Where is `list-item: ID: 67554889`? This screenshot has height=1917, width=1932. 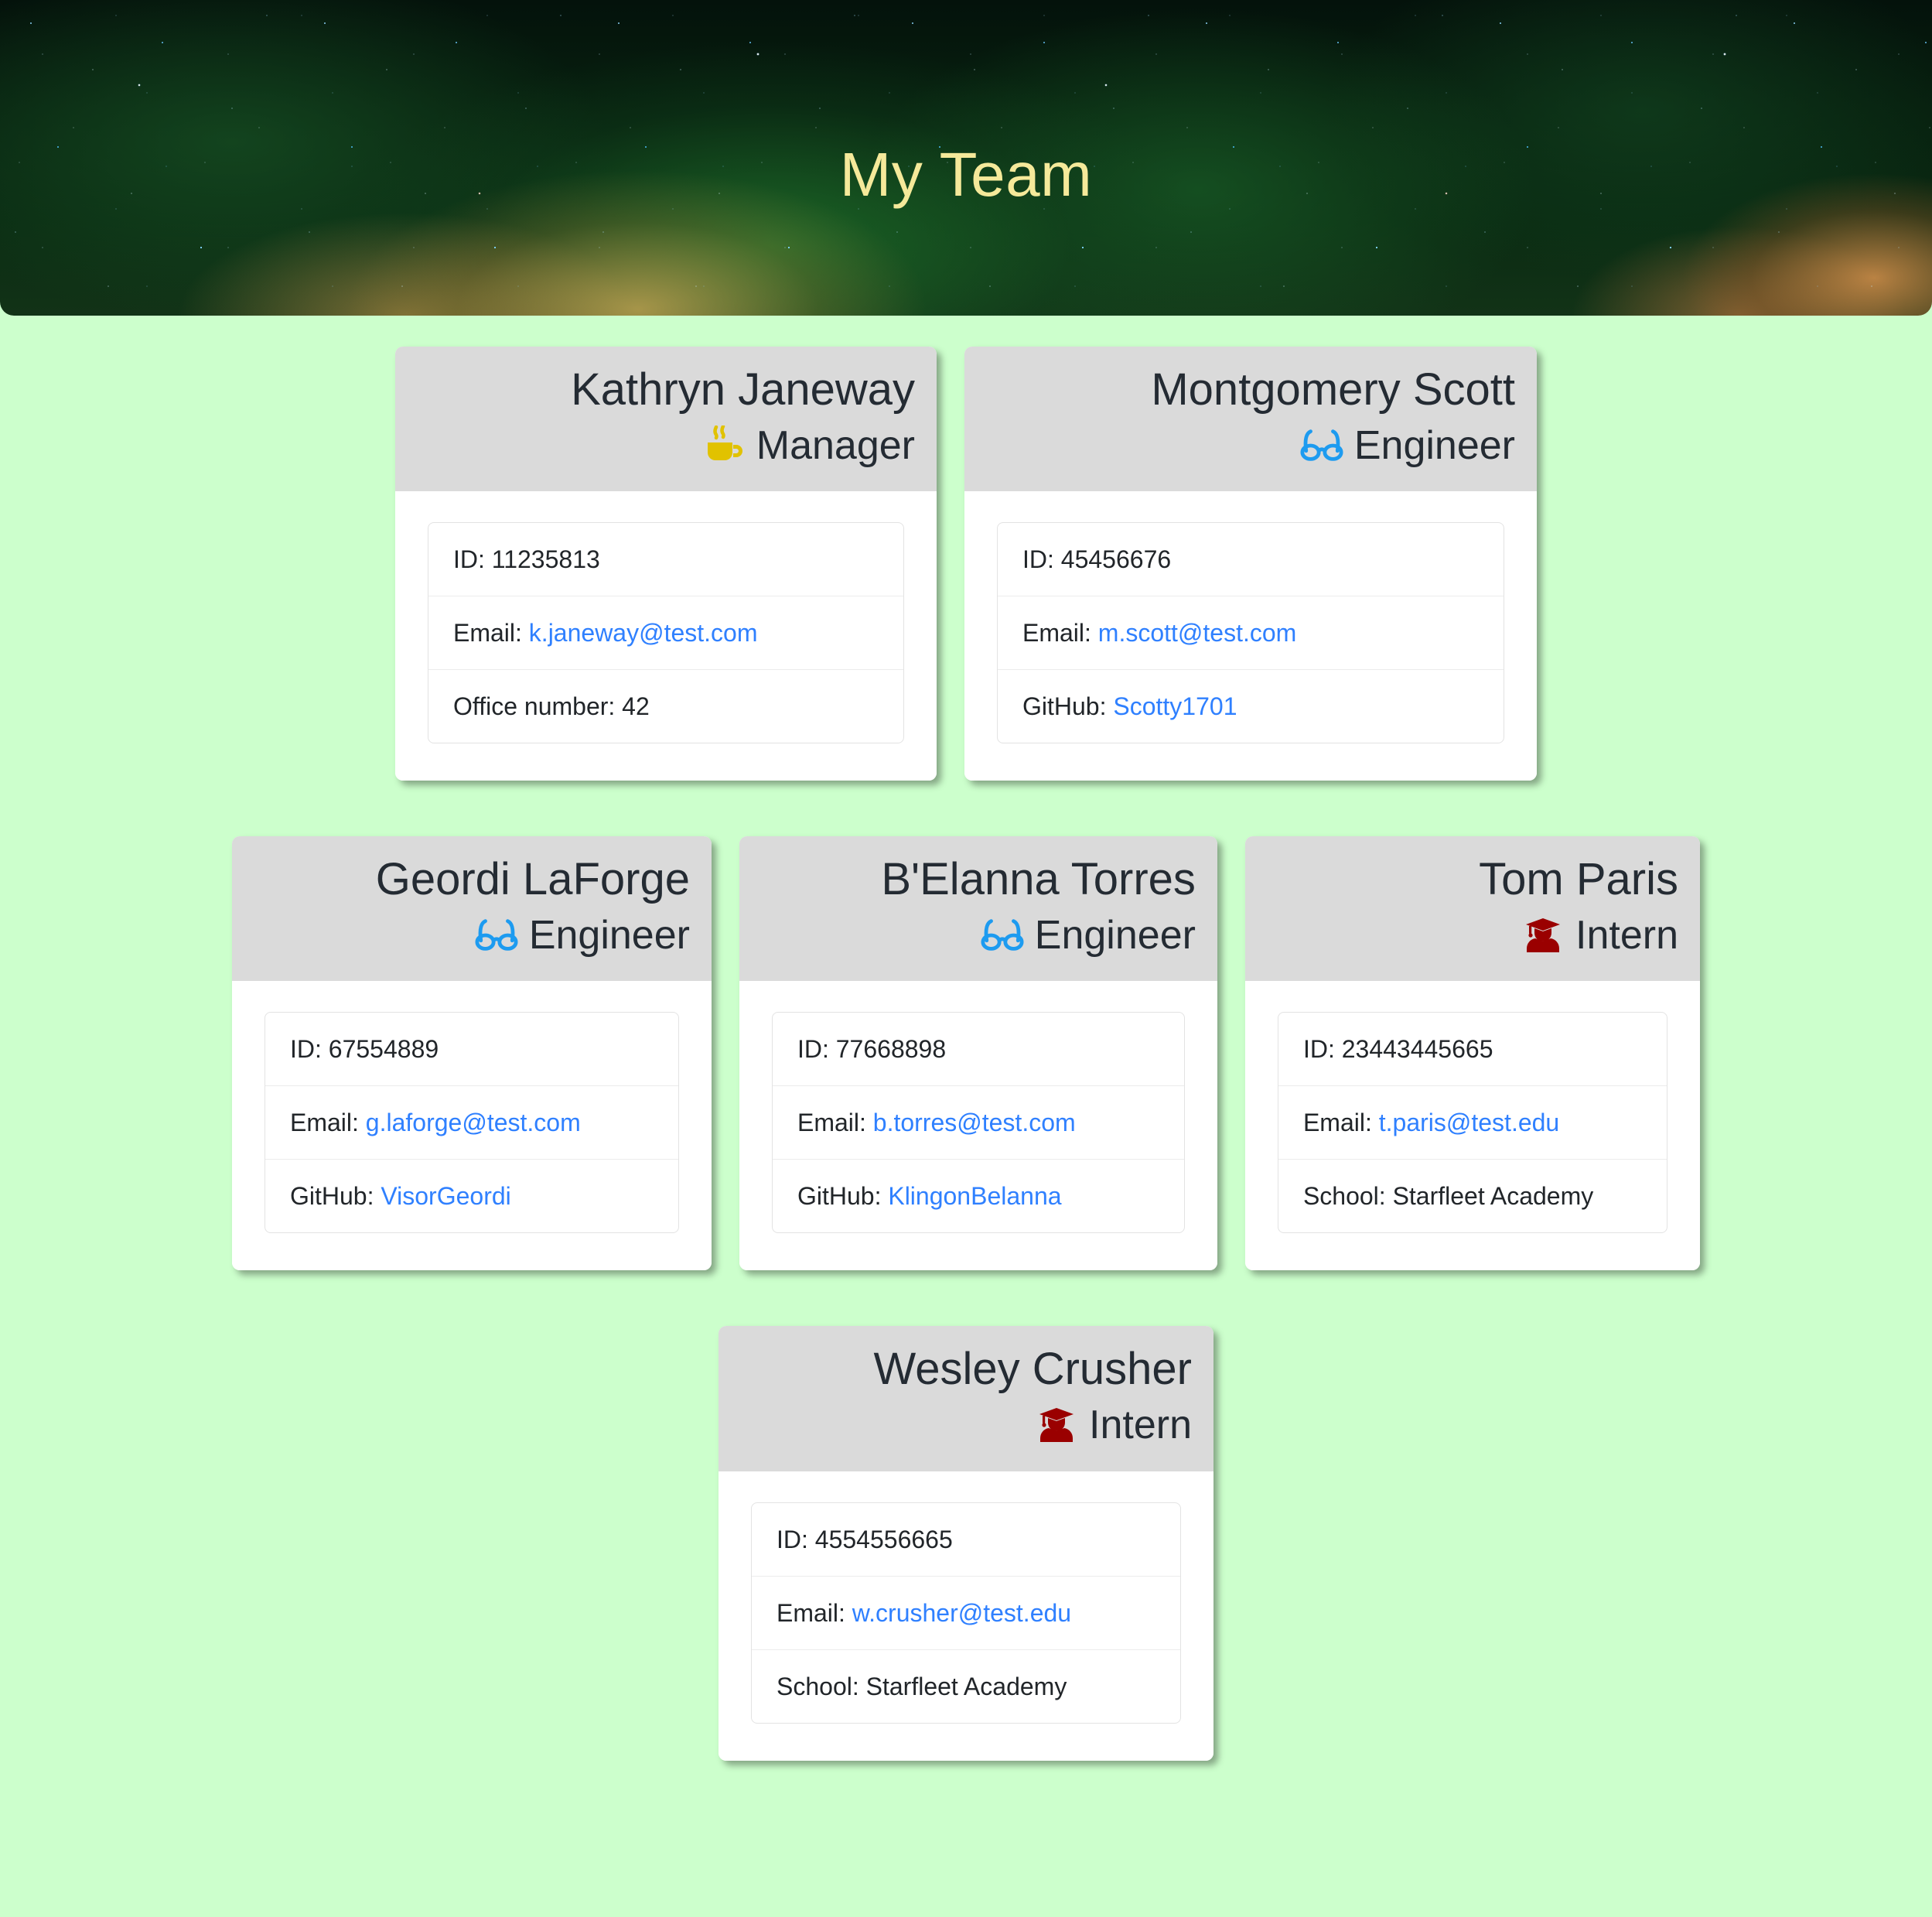
list-item: ID: 67554889 is located at coordinates (471, 1050).